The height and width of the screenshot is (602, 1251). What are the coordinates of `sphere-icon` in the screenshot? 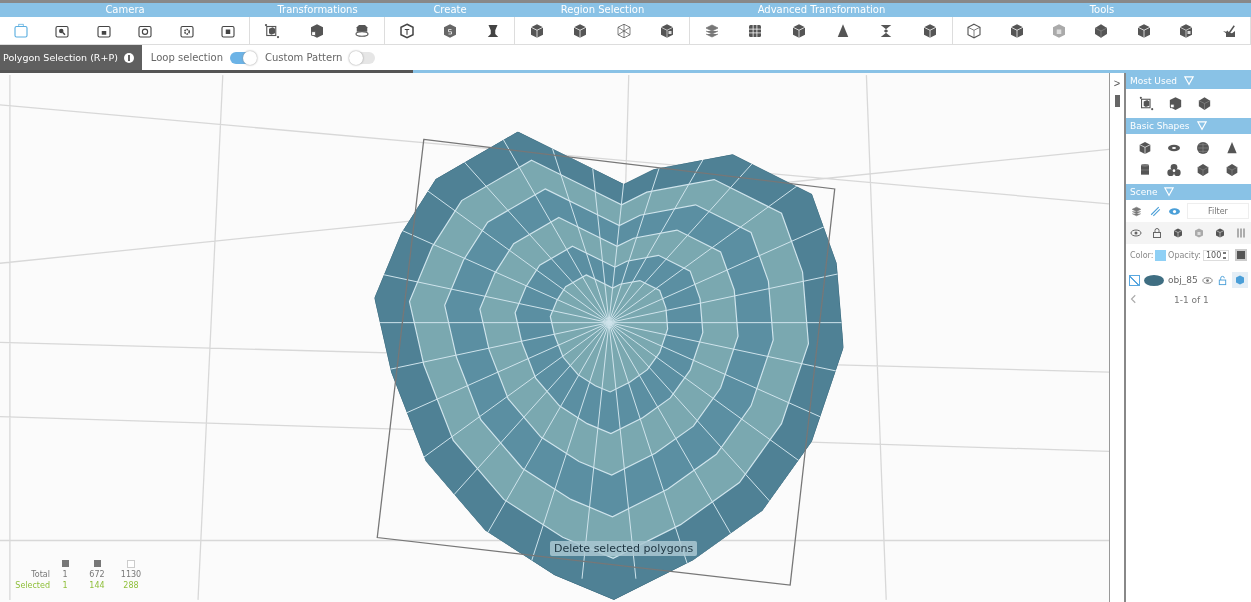 It's located at (1203, 148).